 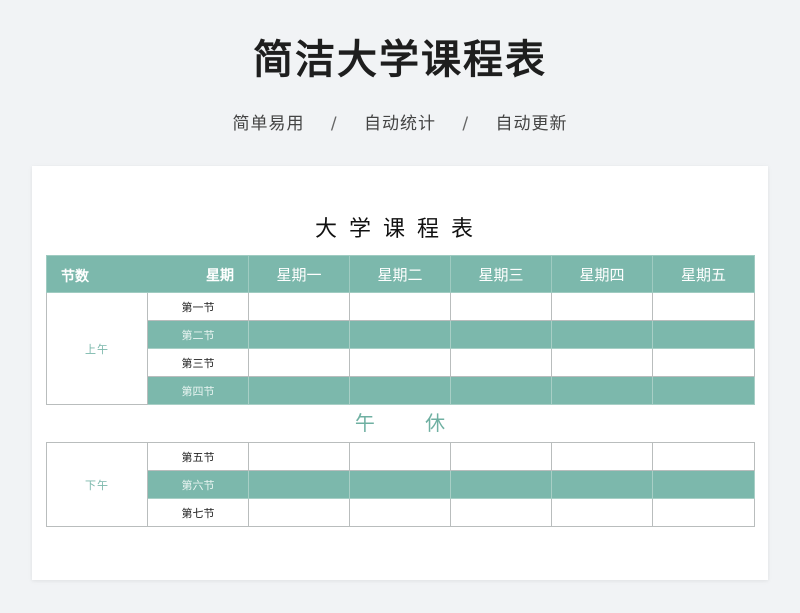 What do you see at coordinates (198, 512) in the screenshot?
I see `period-label: 第七节` at bounding box center [198, 512].